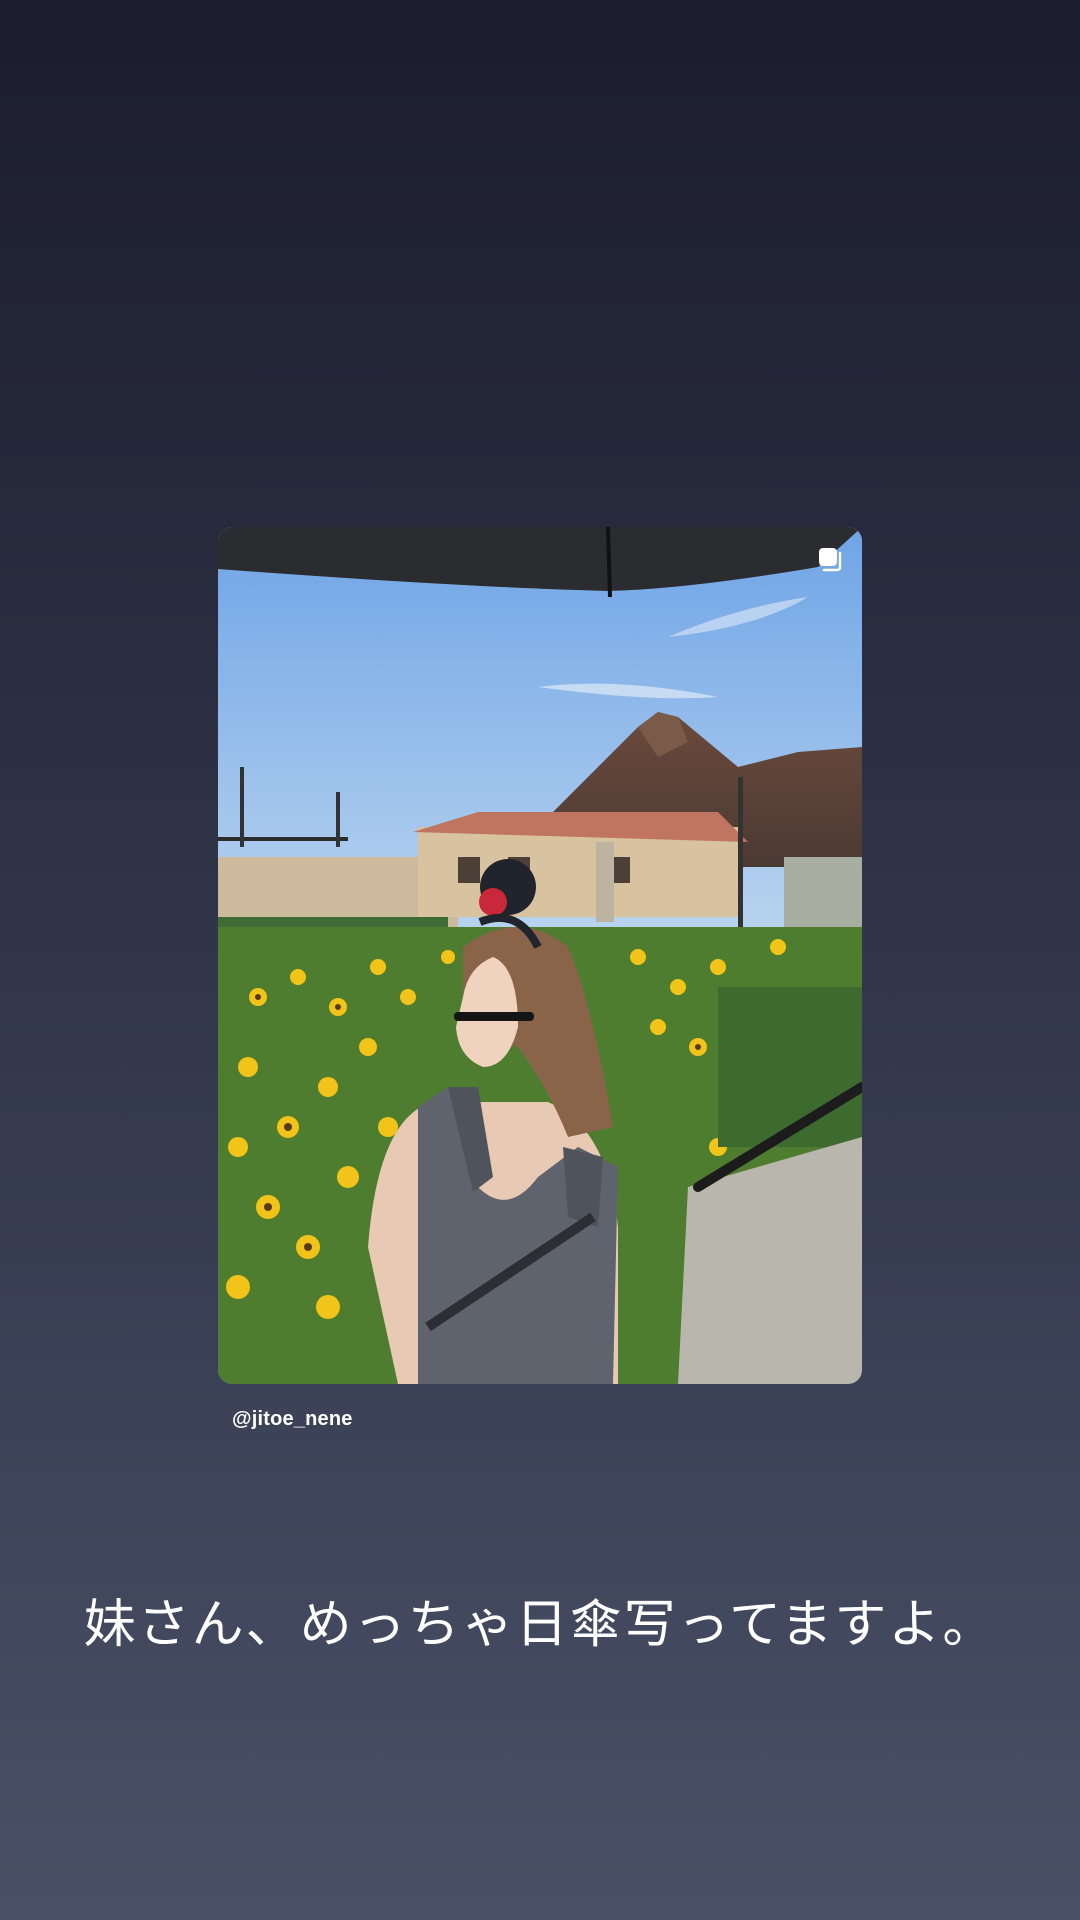  What do you see at coordinates (540, 1625) in the screenshot?
I see `story-caption-text: 妹さん、めっちゃ日傘写ってますよ。` at bounding box center [540, 1625].